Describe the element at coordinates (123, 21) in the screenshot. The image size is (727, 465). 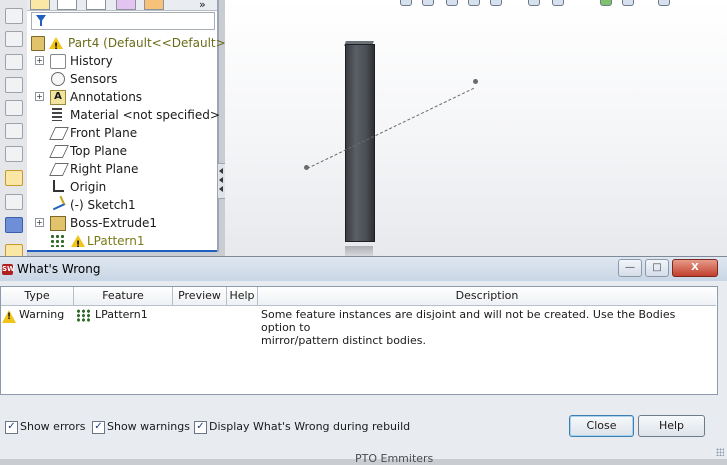
I see `feature-filter-input` at that location.